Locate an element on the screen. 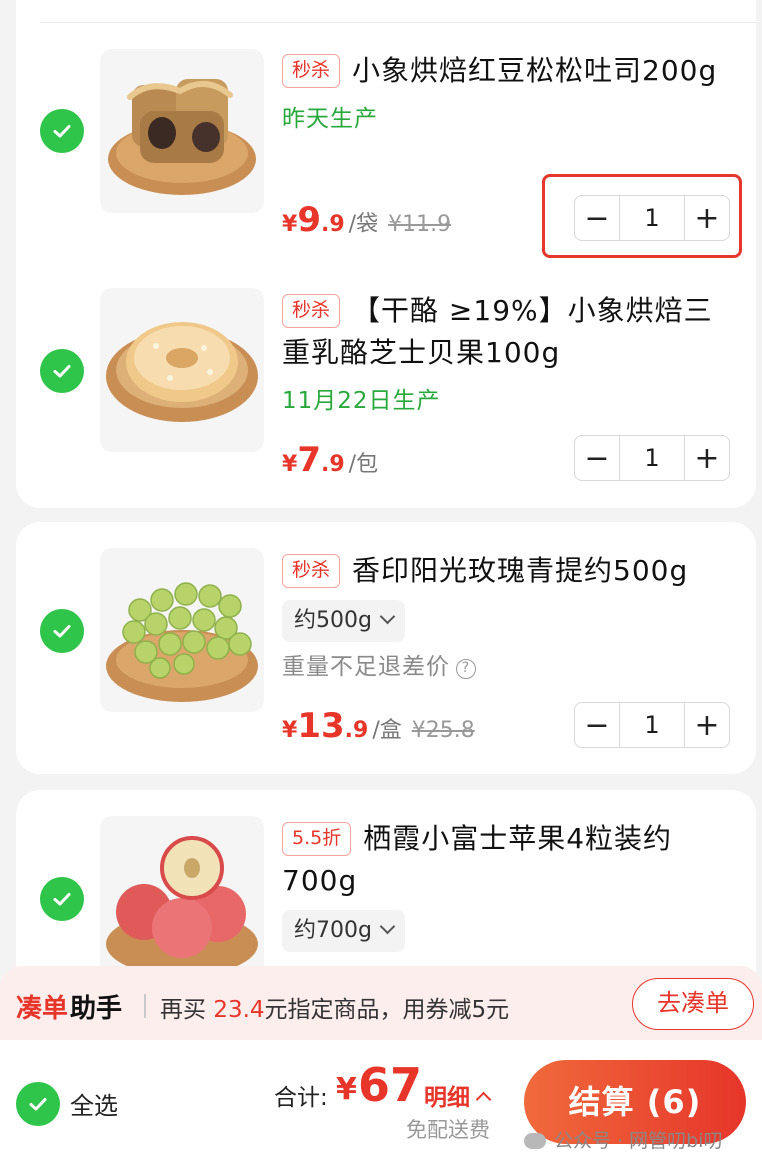 Image resolution: width=762 pixels, height=1170 pixels. watermark: 公众号 · 网管叨bi叨 is located at coordinates (623, 1139).